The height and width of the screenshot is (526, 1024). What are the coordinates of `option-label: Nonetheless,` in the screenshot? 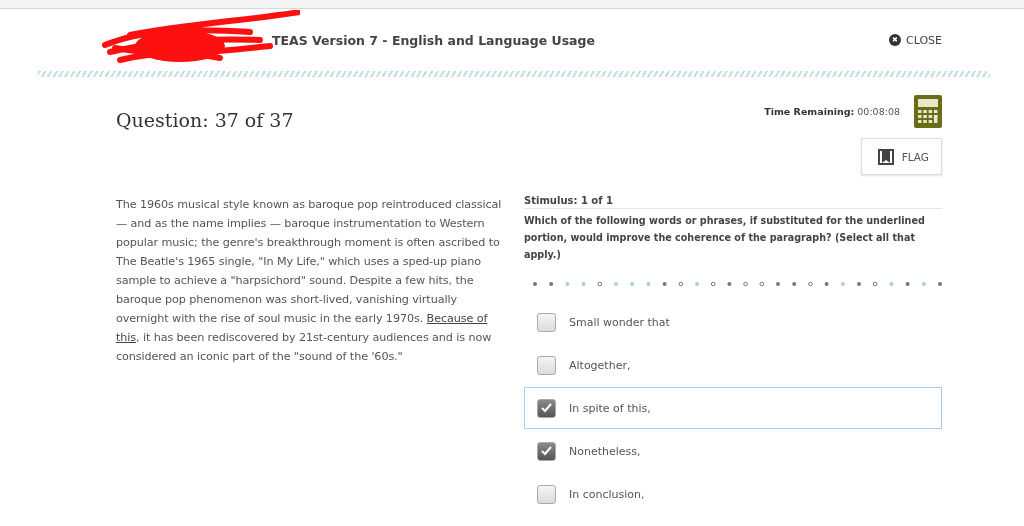 It's located at (605, 451).